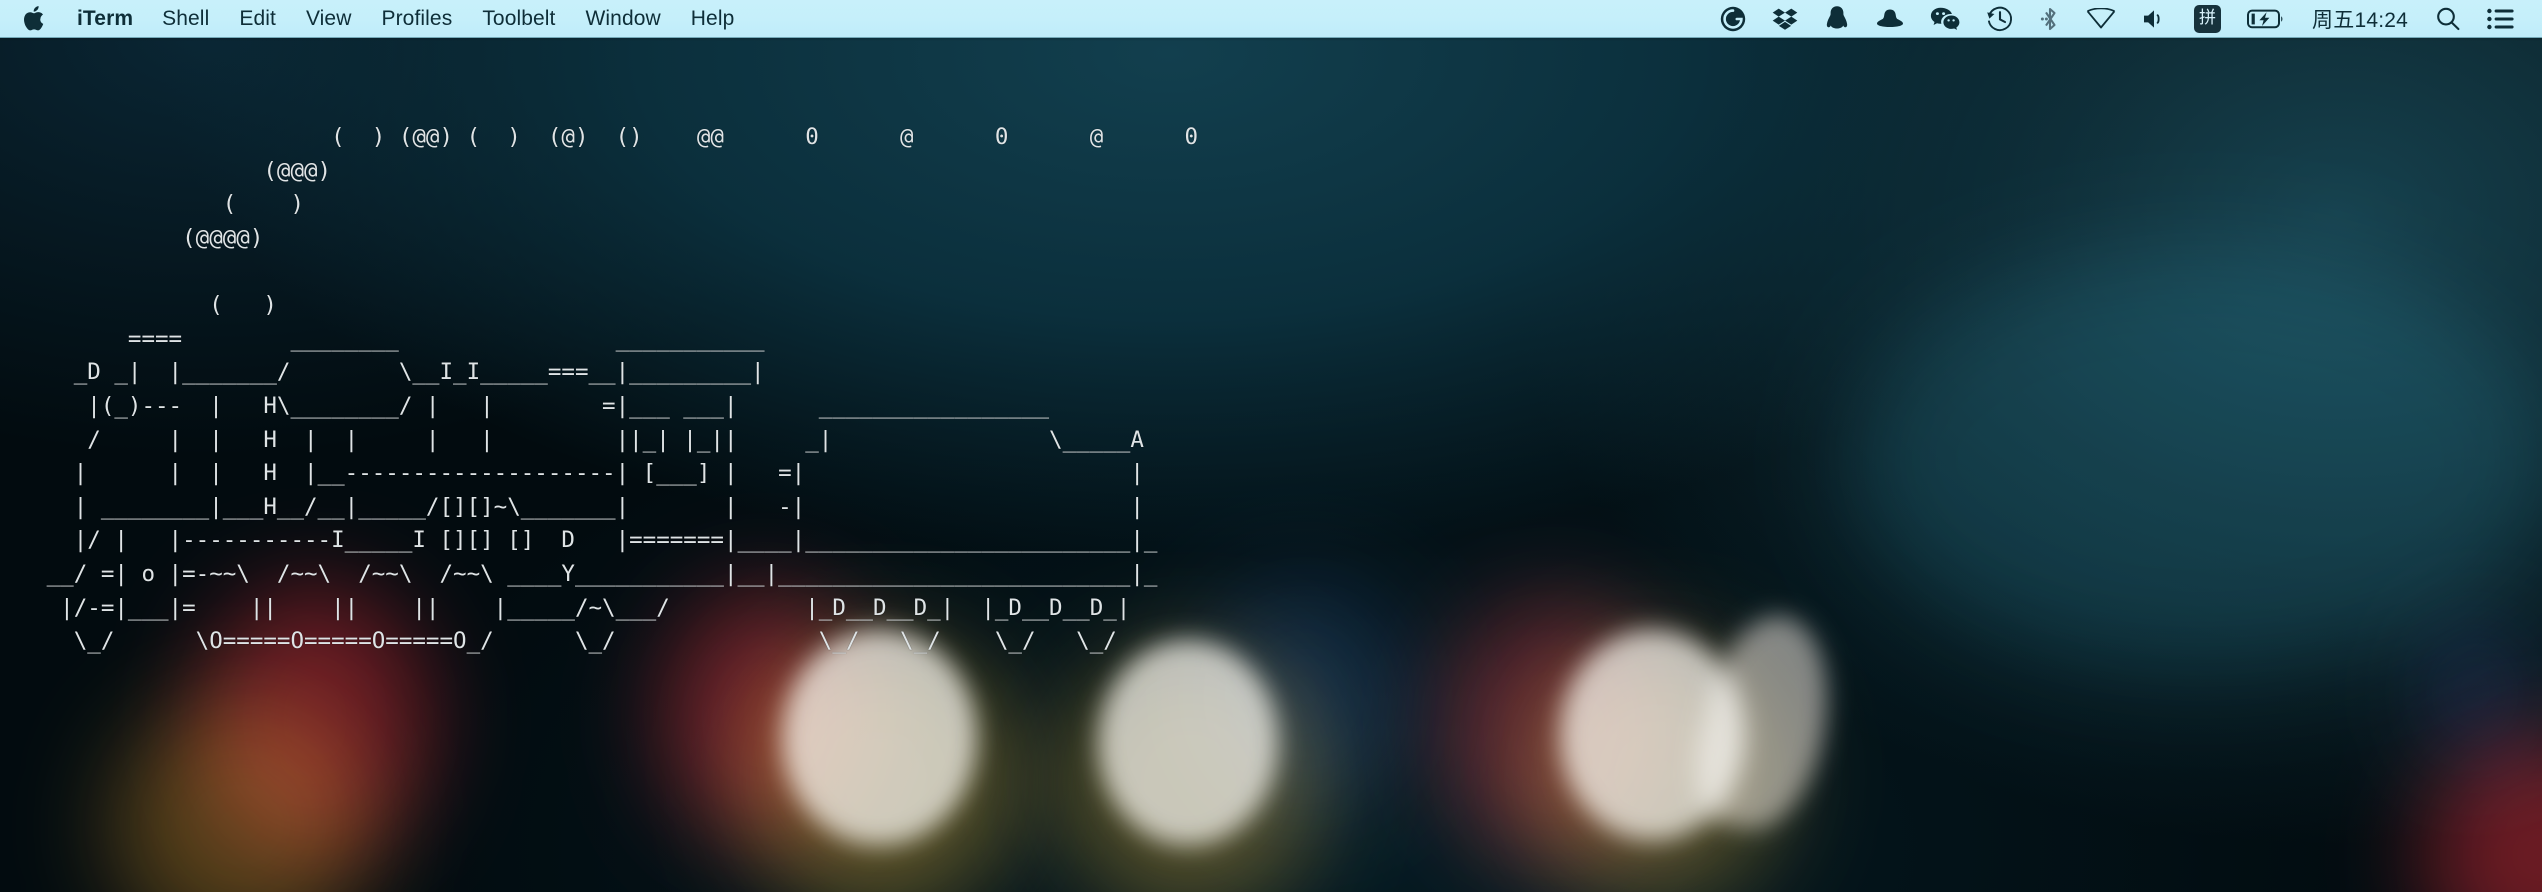 This screenshot has width=2542, height=892. What do you see at coordinates (416, 19) in the screenshot?
I see `menu-item-profiles: Profiles` at bounding box center [416, 19].